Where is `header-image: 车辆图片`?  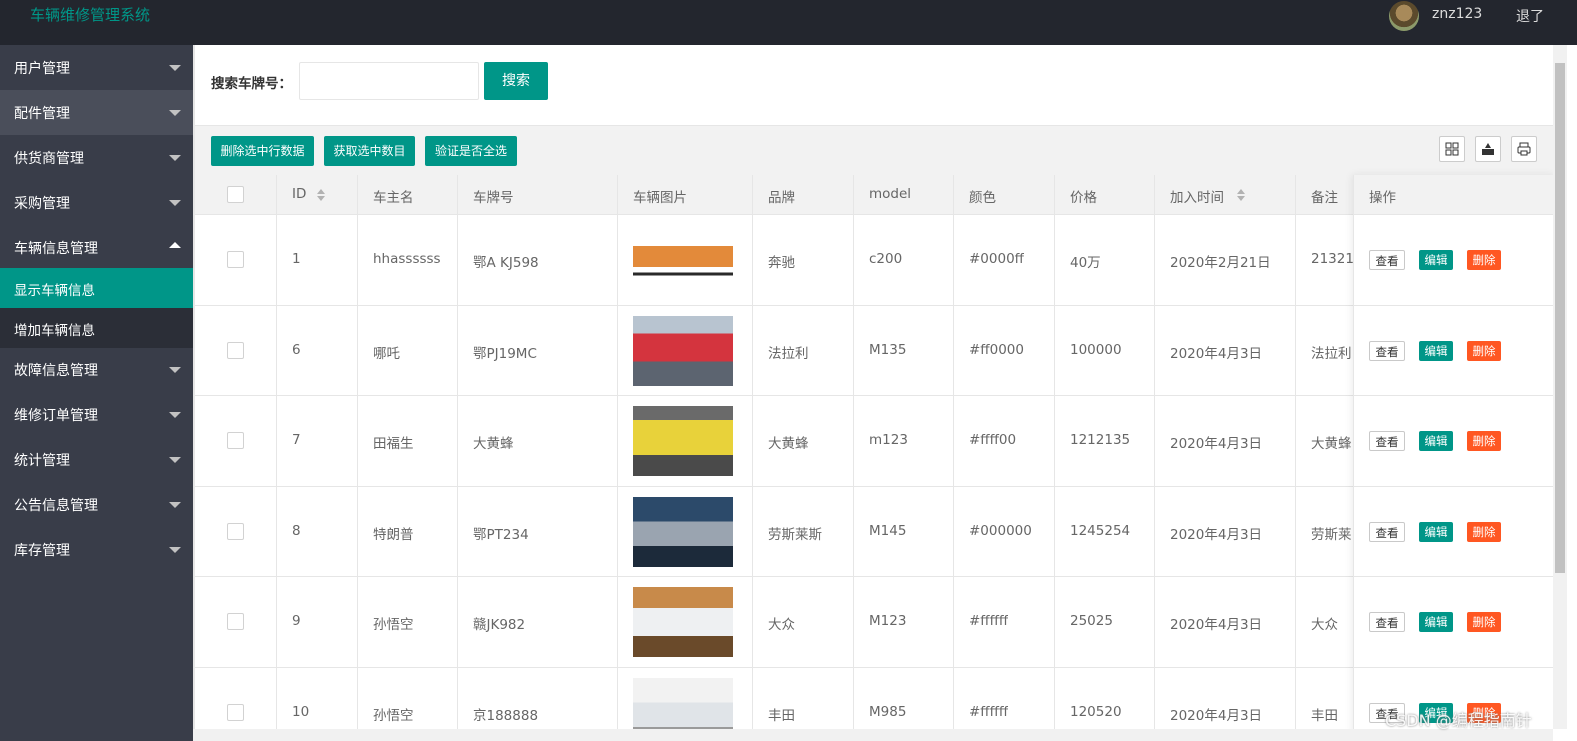 header-image: 车辆图片 is located at coordinates (685, 194).